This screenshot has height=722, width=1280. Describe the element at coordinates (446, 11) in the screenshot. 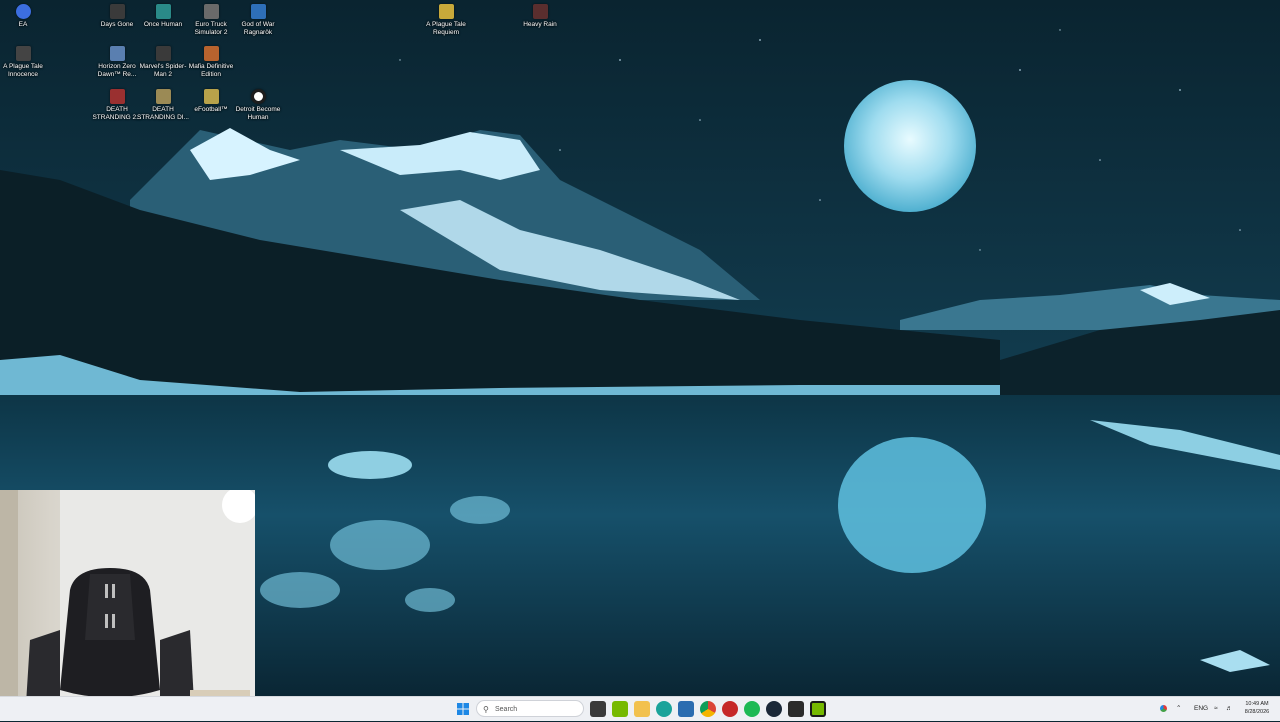

I see `plague-tale-requiem-icon` at that location.